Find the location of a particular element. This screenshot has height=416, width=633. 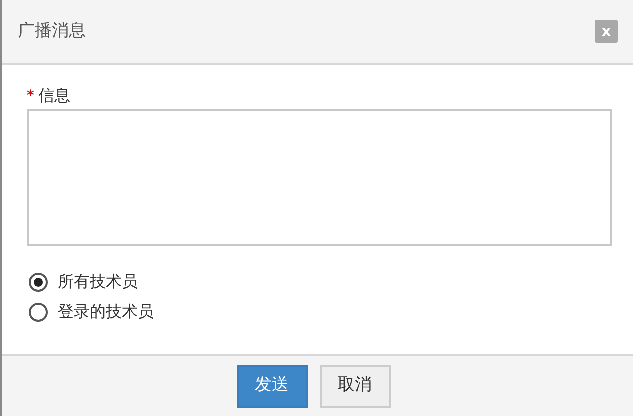

radio-label: 登录的技术员 is located at coordinates (106, 312).